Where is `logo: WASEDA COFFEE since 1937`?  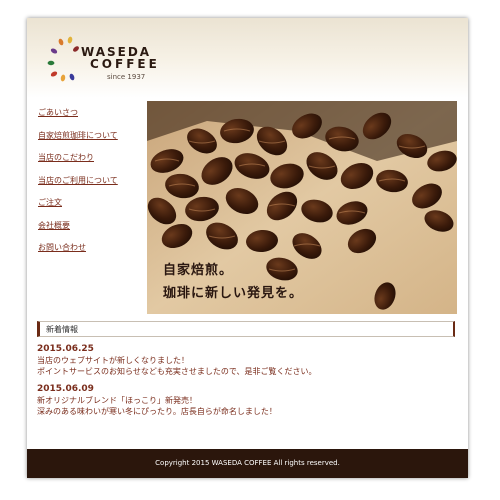
logo: WASEDA COFFEE since 1937 is located at coordinates (117, 62).